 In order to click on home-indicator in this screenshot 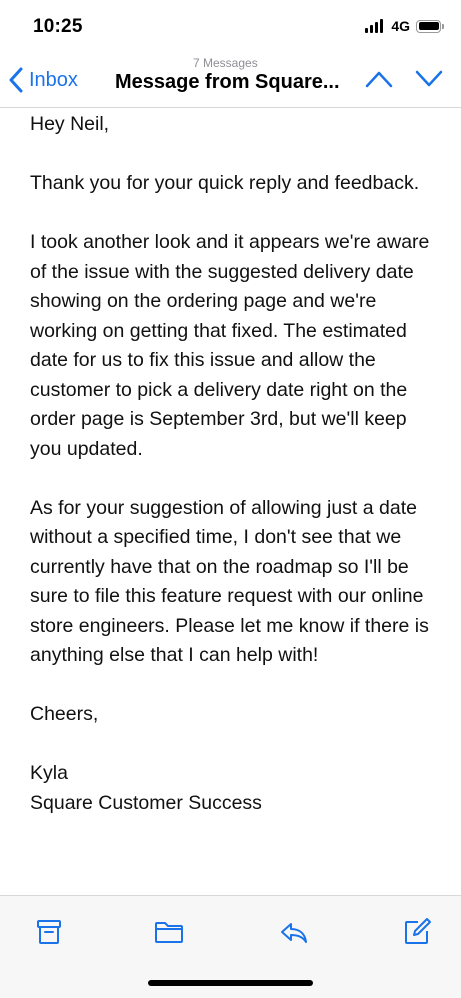, I will do `click(230, 983)`.